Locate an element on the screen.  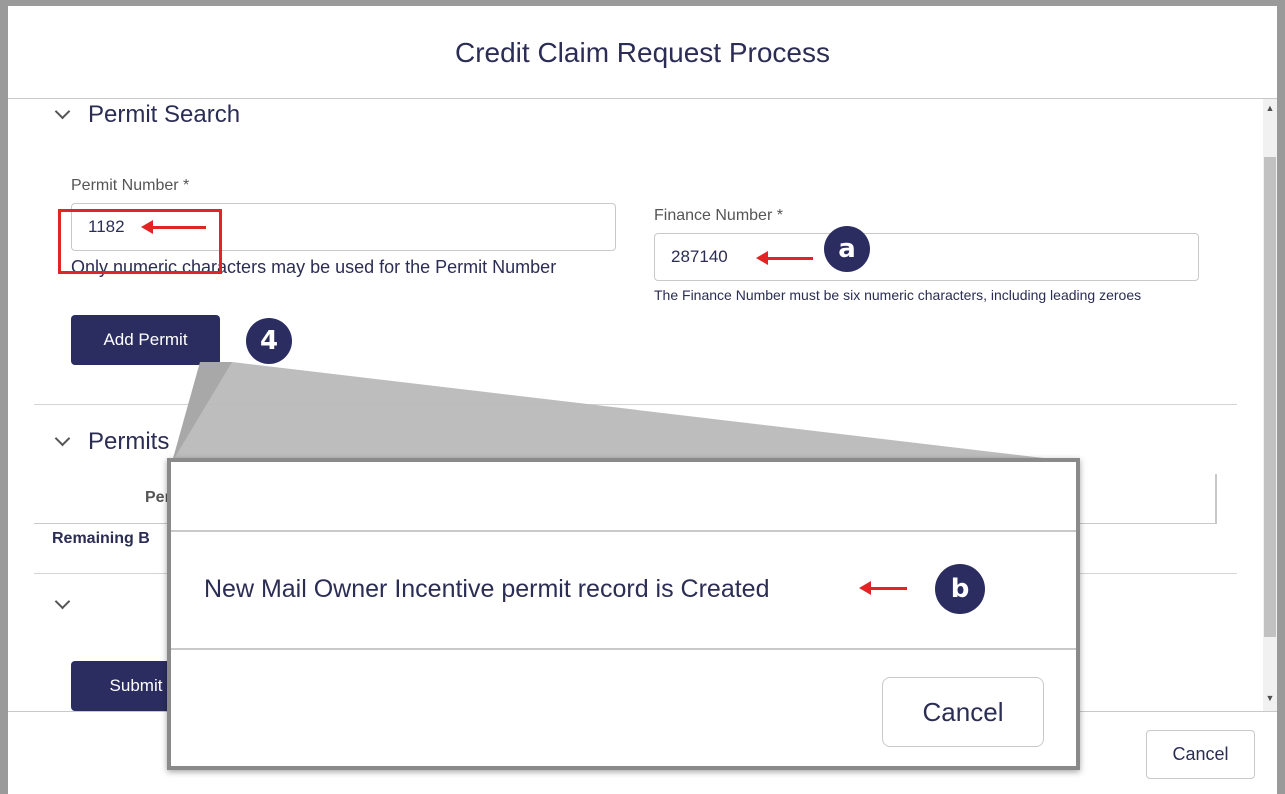
finance-arrow-icon is located at coordinates (784, 258).